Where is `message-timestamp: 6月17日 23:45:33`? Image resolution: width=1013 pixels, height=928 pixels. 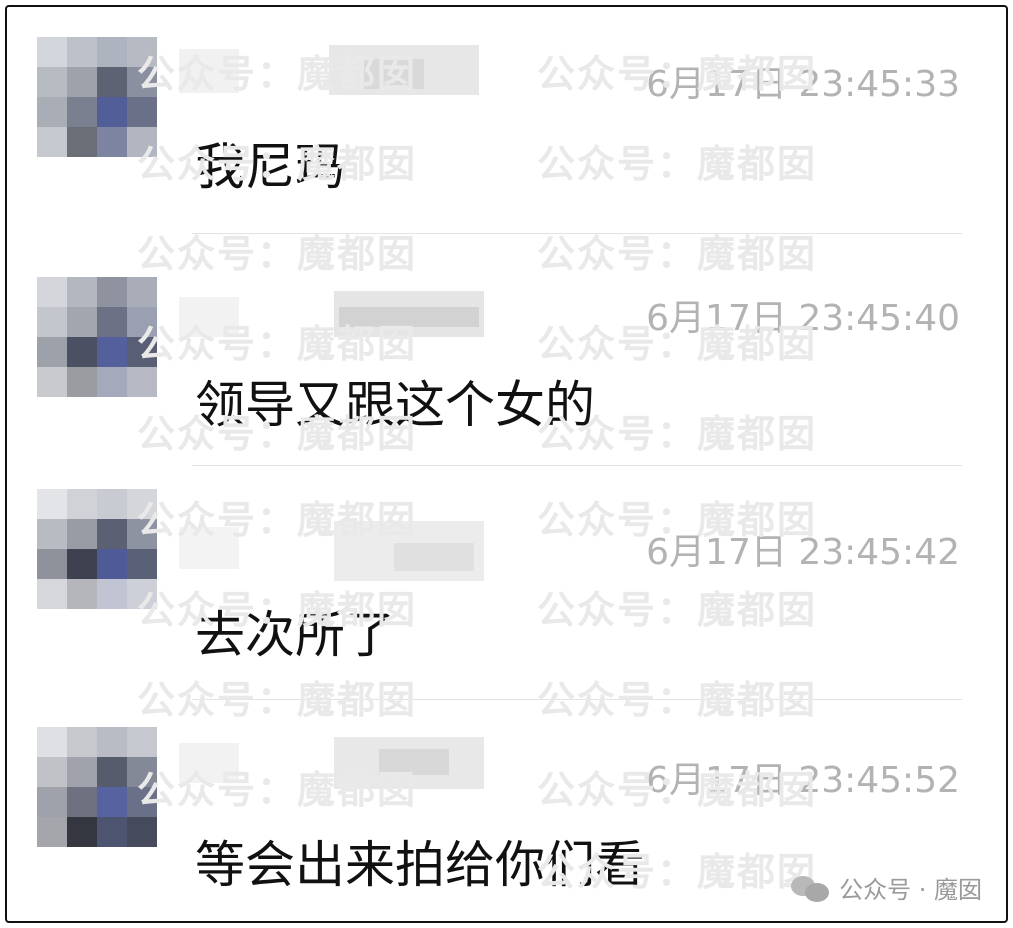
message-timestamp: 6月17日 23:45:33 is located at coordinates (803, 84).